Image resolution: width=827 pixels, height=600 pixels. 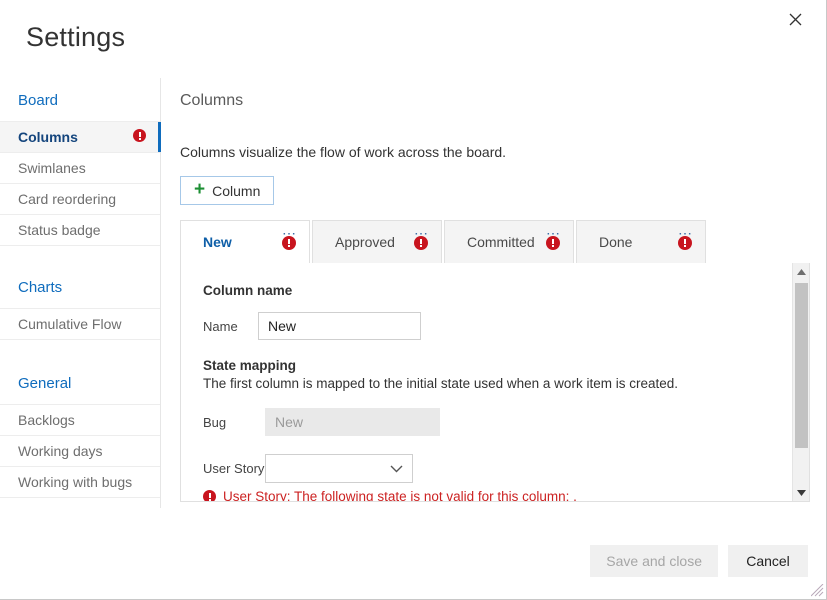 What do you see at coordinates (506, 422) in the screenshot?
I see `bug-field-row: Bug` at bounding box center [506, 422].